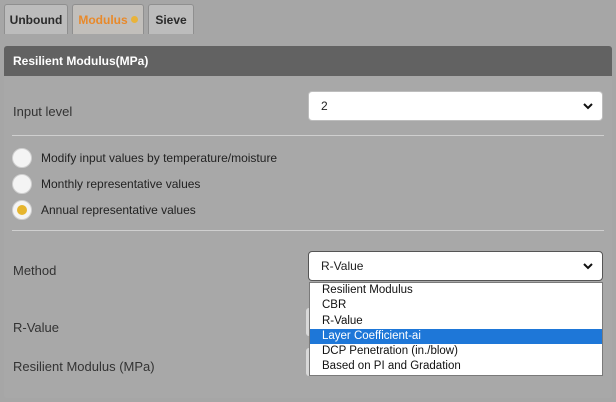  Describe the element at coordinates (35, 270) in the screenshot. I see `method-label: Method` at that location.